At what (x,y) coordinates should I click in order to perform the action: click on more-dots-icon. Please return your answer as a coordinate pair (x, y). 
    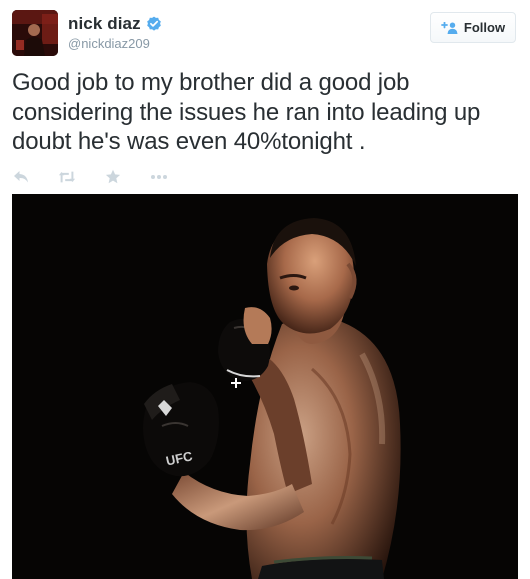
    Looking at the image, I should click on (159, 177).